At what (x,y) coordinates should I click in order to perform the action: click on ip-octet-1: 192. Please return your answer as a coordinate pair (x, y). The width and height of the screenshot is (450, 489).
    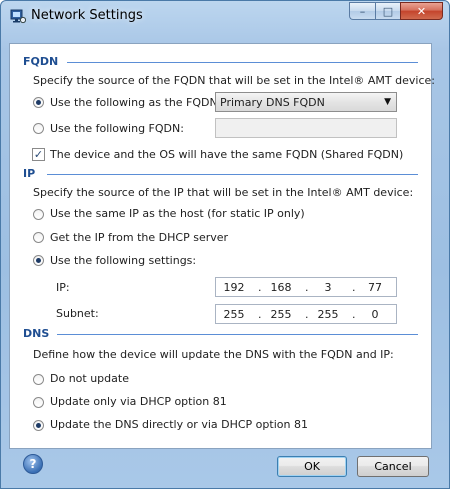
    Looking at the image, I should click on (234, 287).